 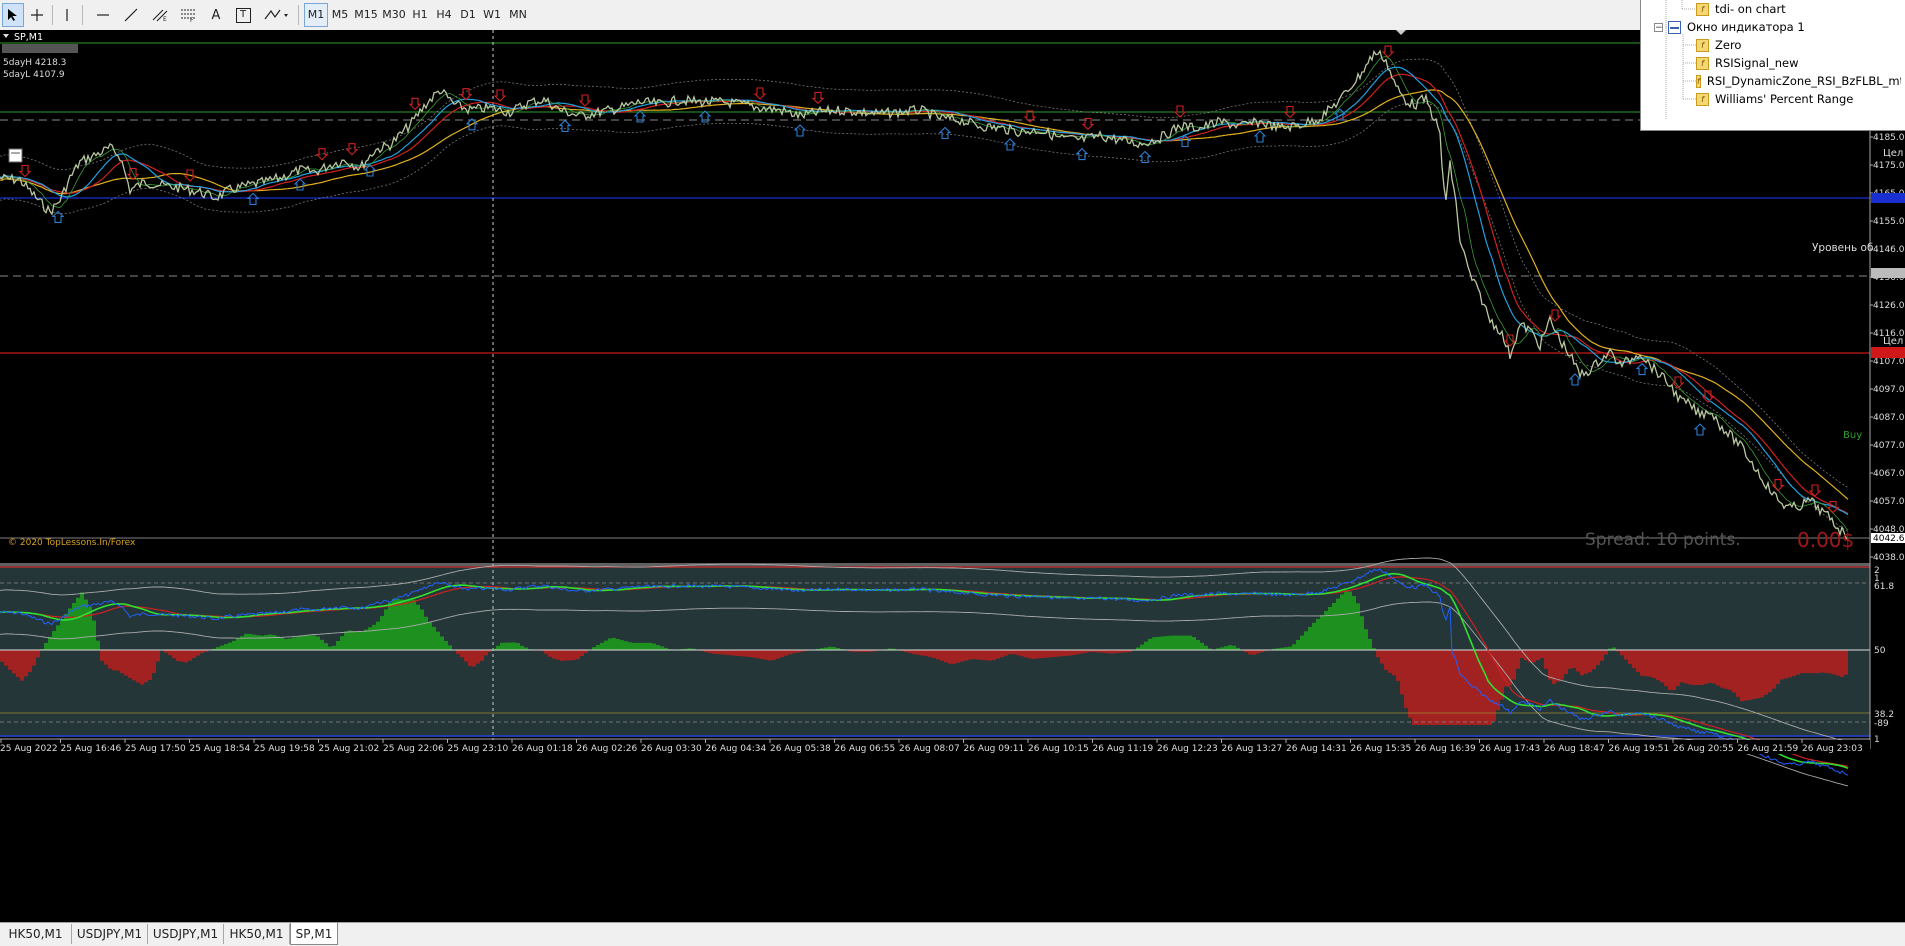 I want to click on channels-icon: E, so click(x=160, y=15).